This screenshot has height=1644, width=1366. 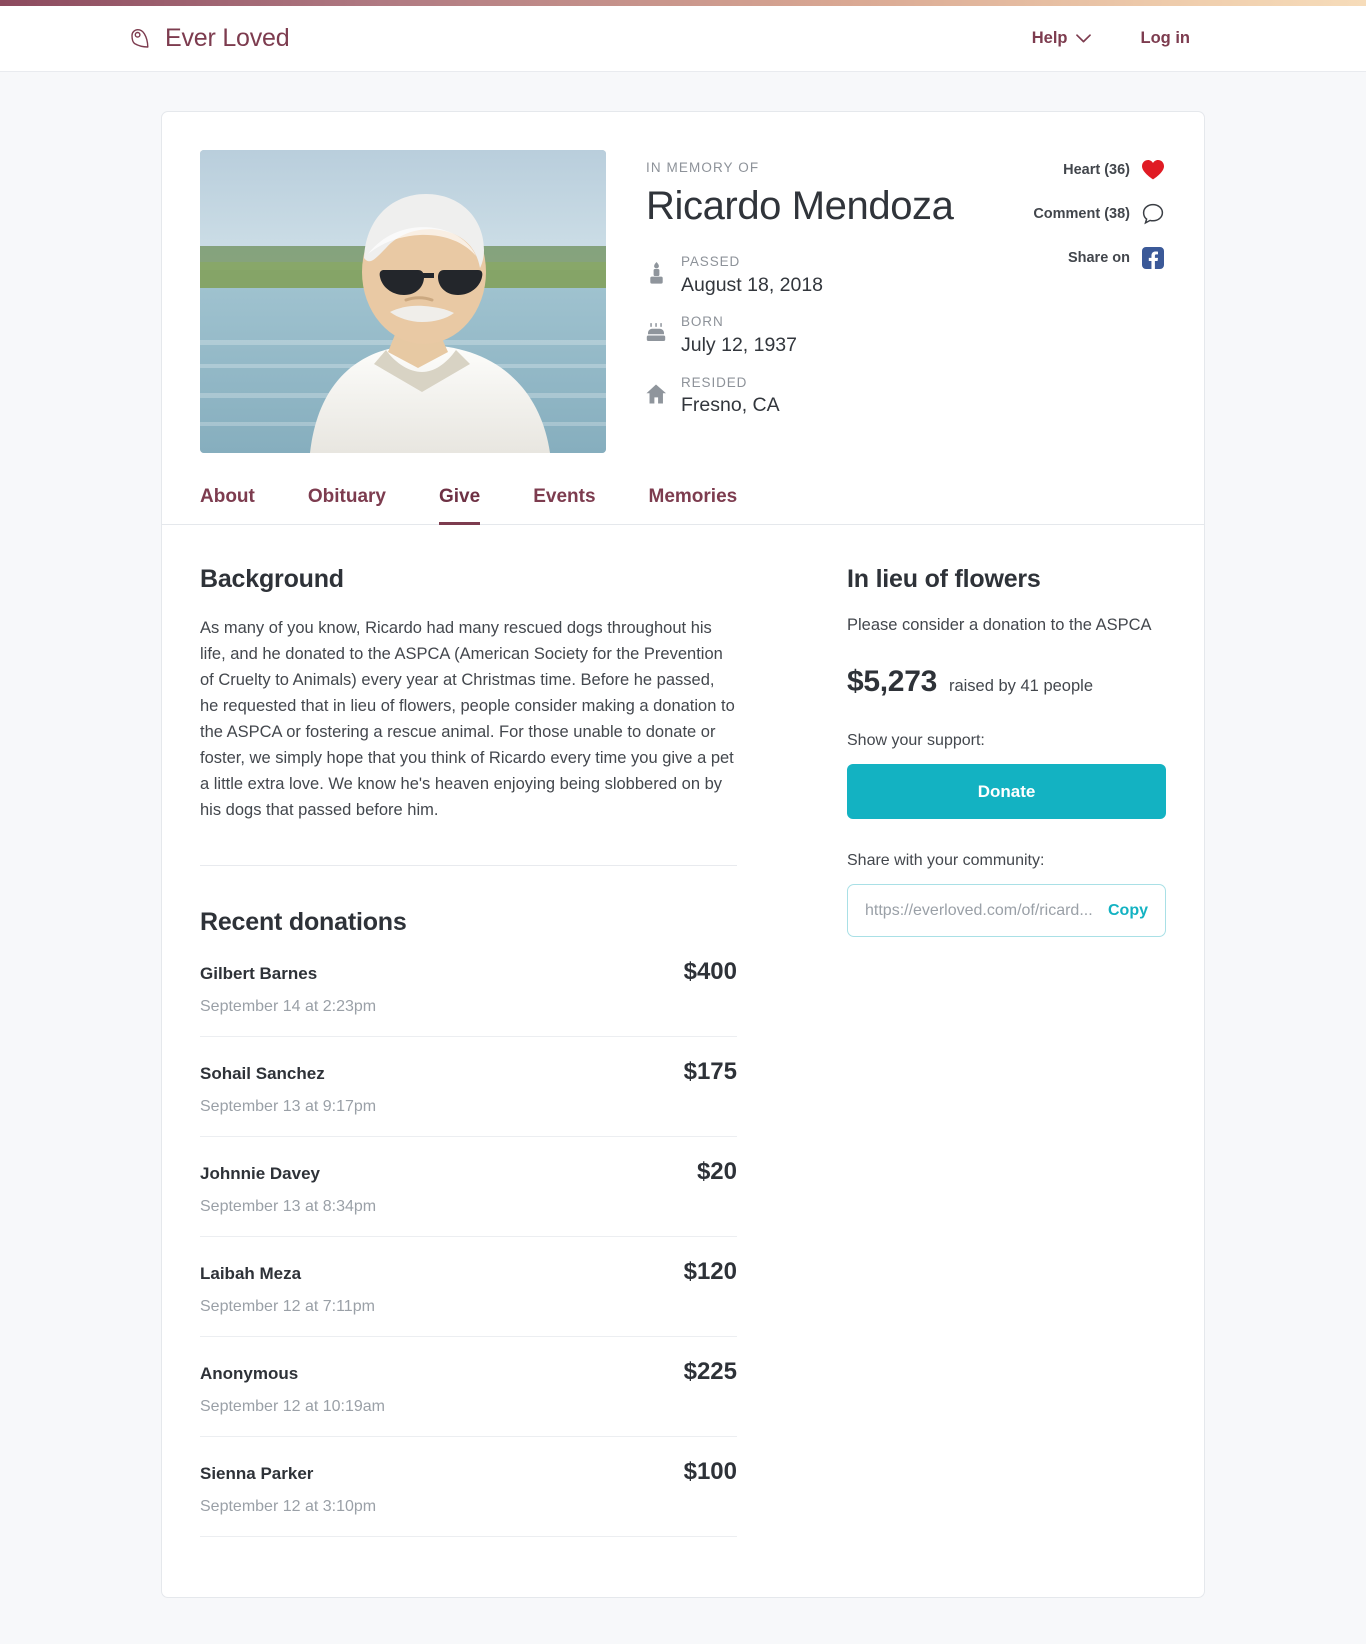 What do you see at coordinates (656, 270) in the screenshot?
I see `candle-icon` at bounding box center [656, 270].